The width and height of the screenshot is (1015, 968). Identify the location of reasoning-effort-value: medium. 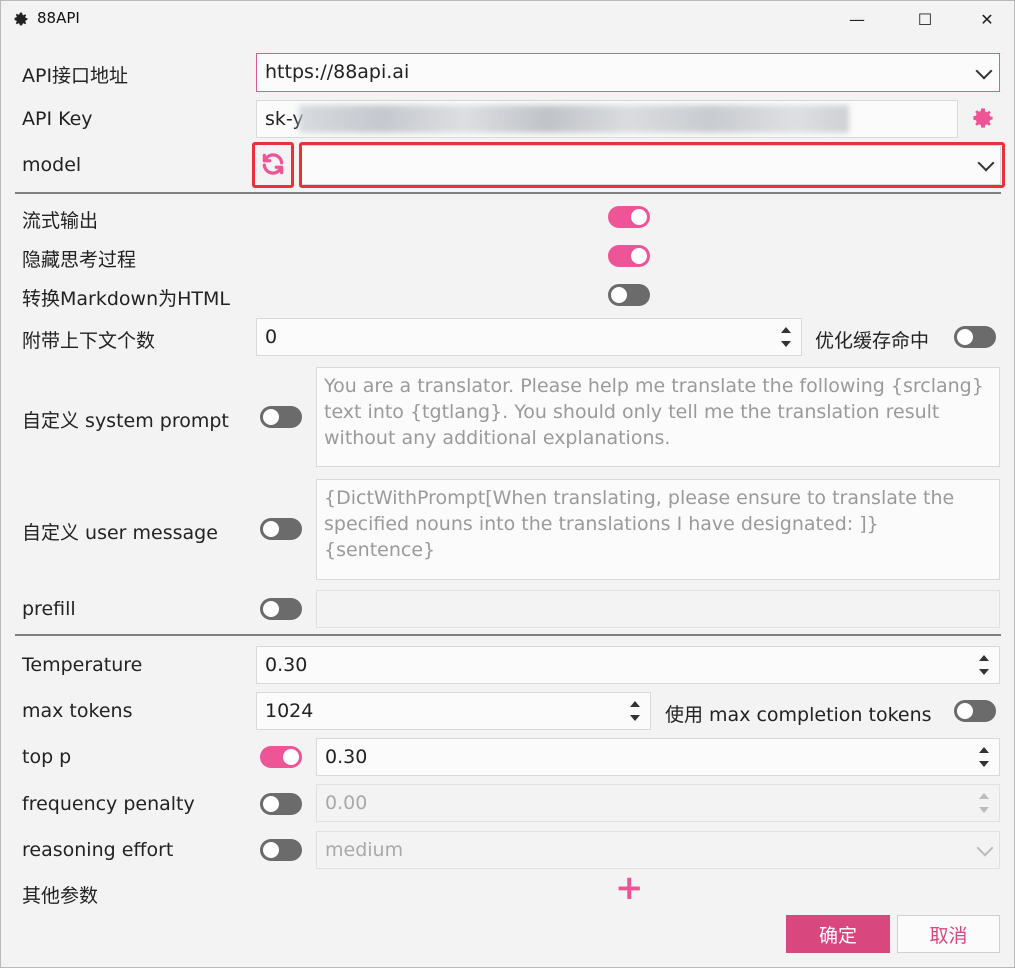
(364, 850).